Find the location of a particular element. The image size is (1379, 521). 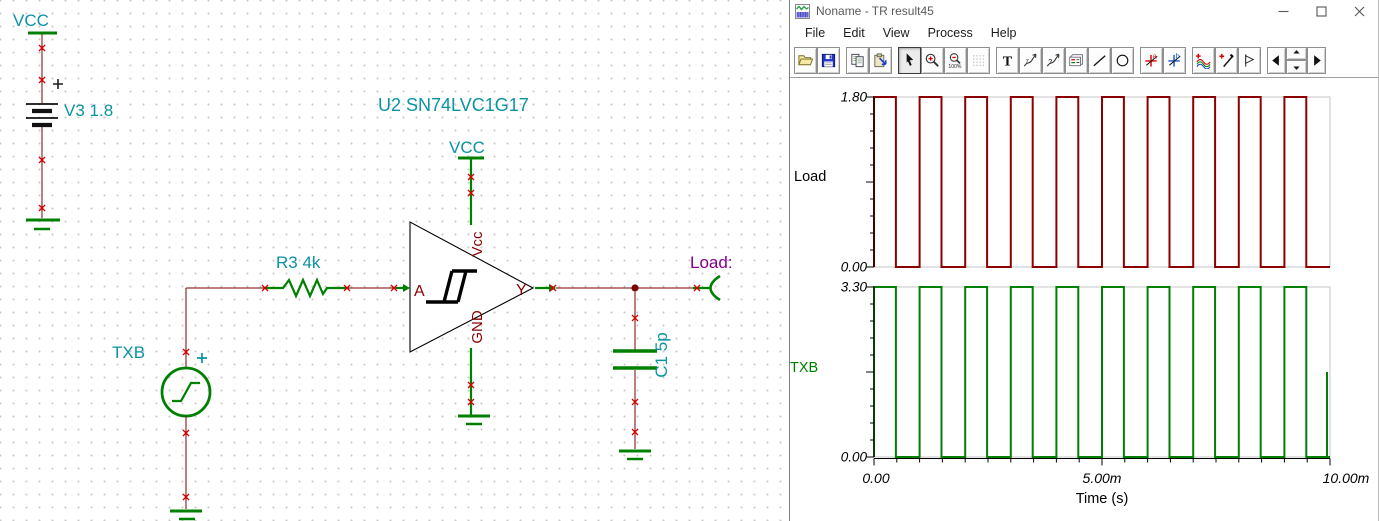

line-icon is located at coordinates (1099, 60).